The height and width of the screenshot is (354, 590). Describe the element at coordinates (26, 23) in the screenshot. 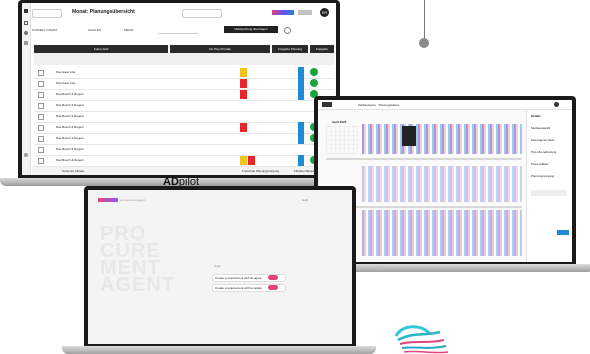

I see `home-icon` at that location.